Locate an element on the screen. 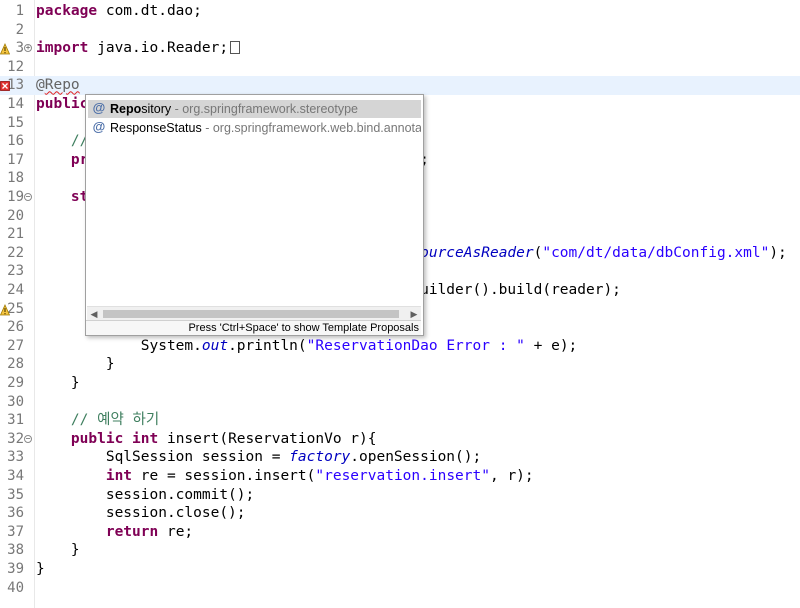 The width and height of the screenshot is (800, 608). line-code: session.commit(); is located at coordinates (145, 495).